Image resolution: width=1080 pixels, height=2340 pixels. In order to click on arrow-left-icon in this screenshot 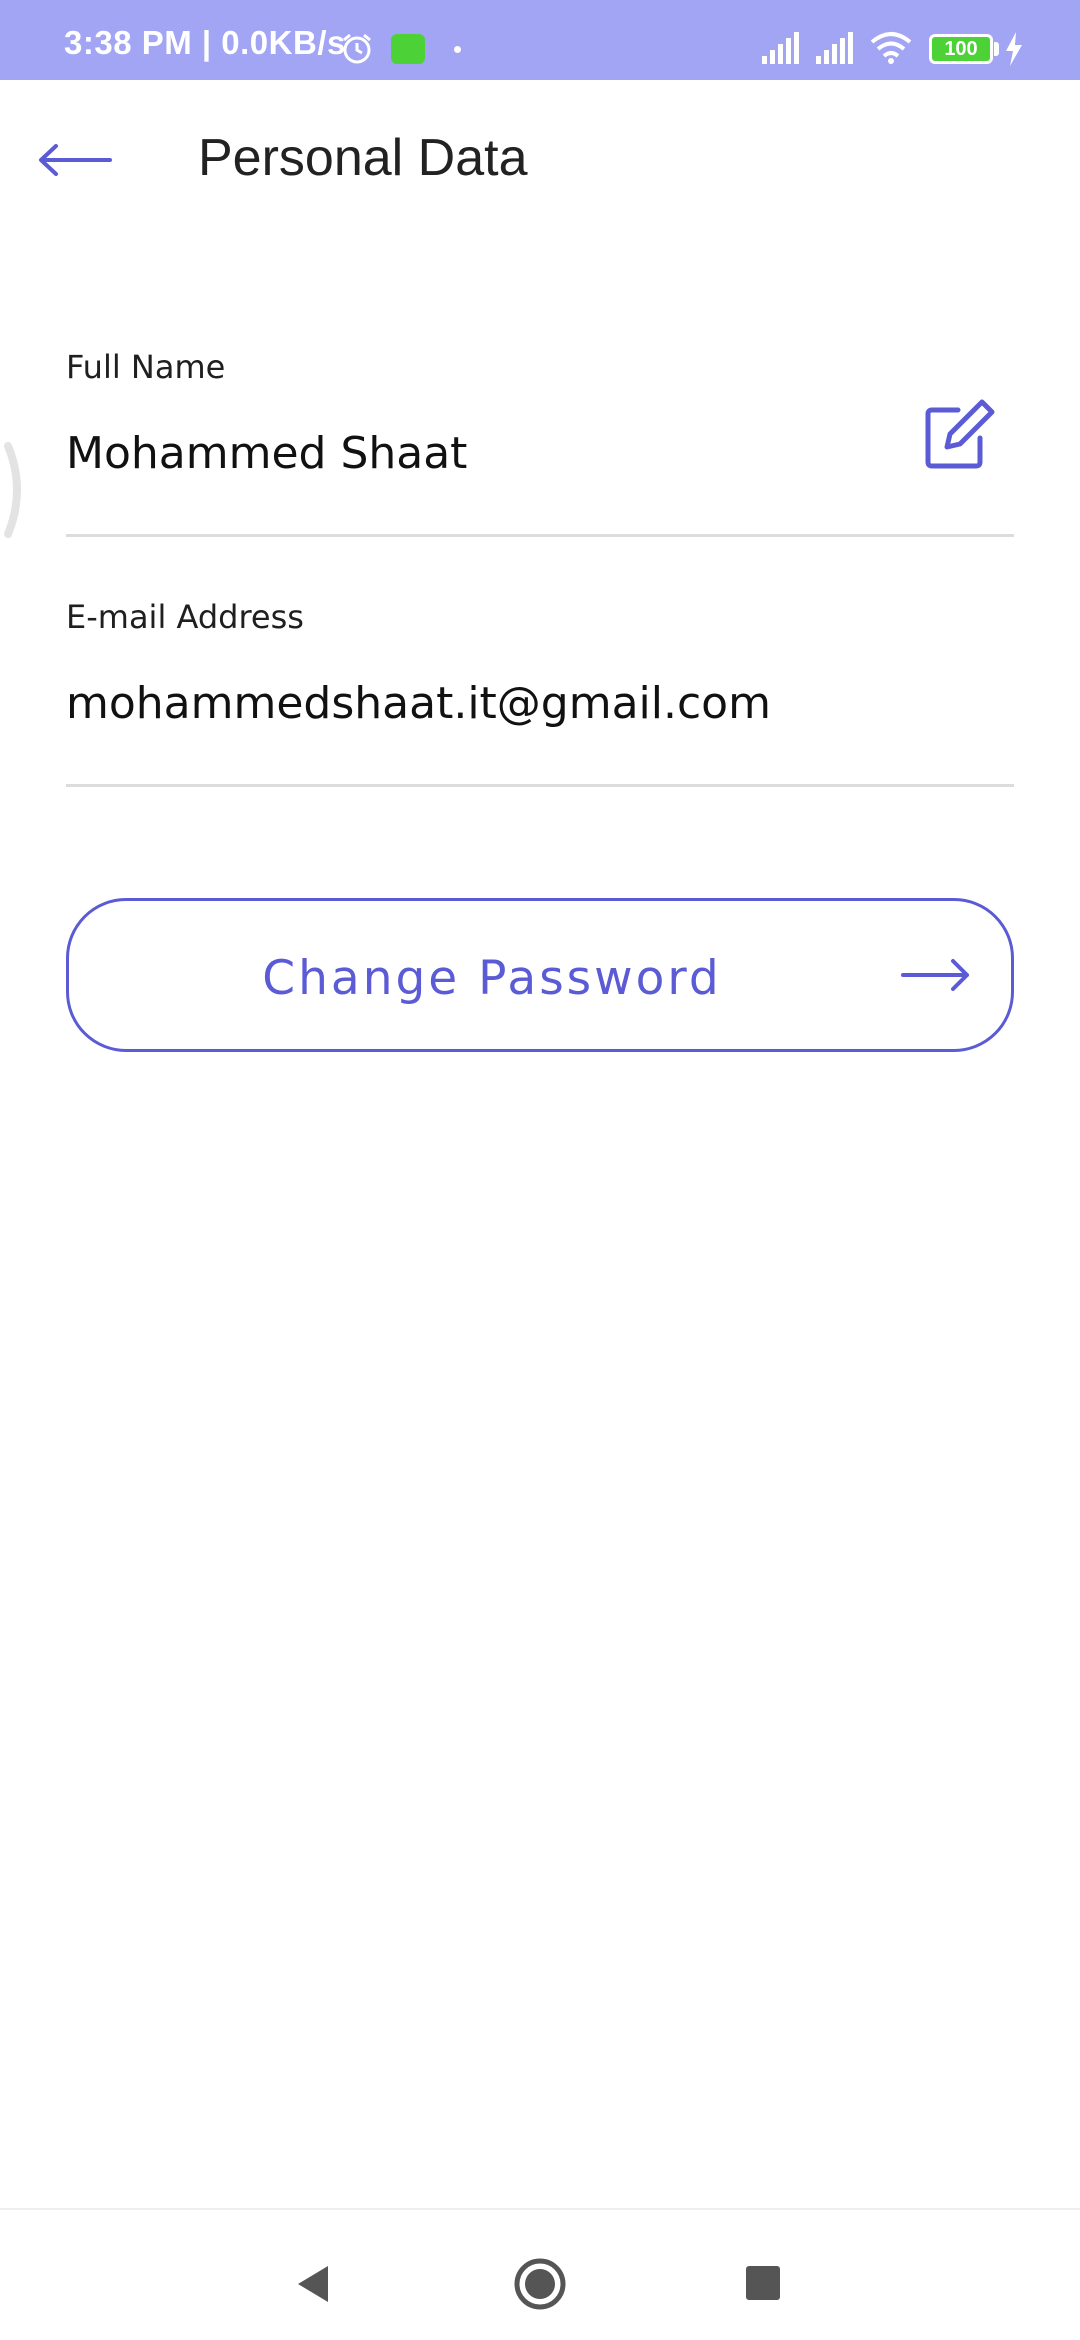, I will do `click(75, 160)`.